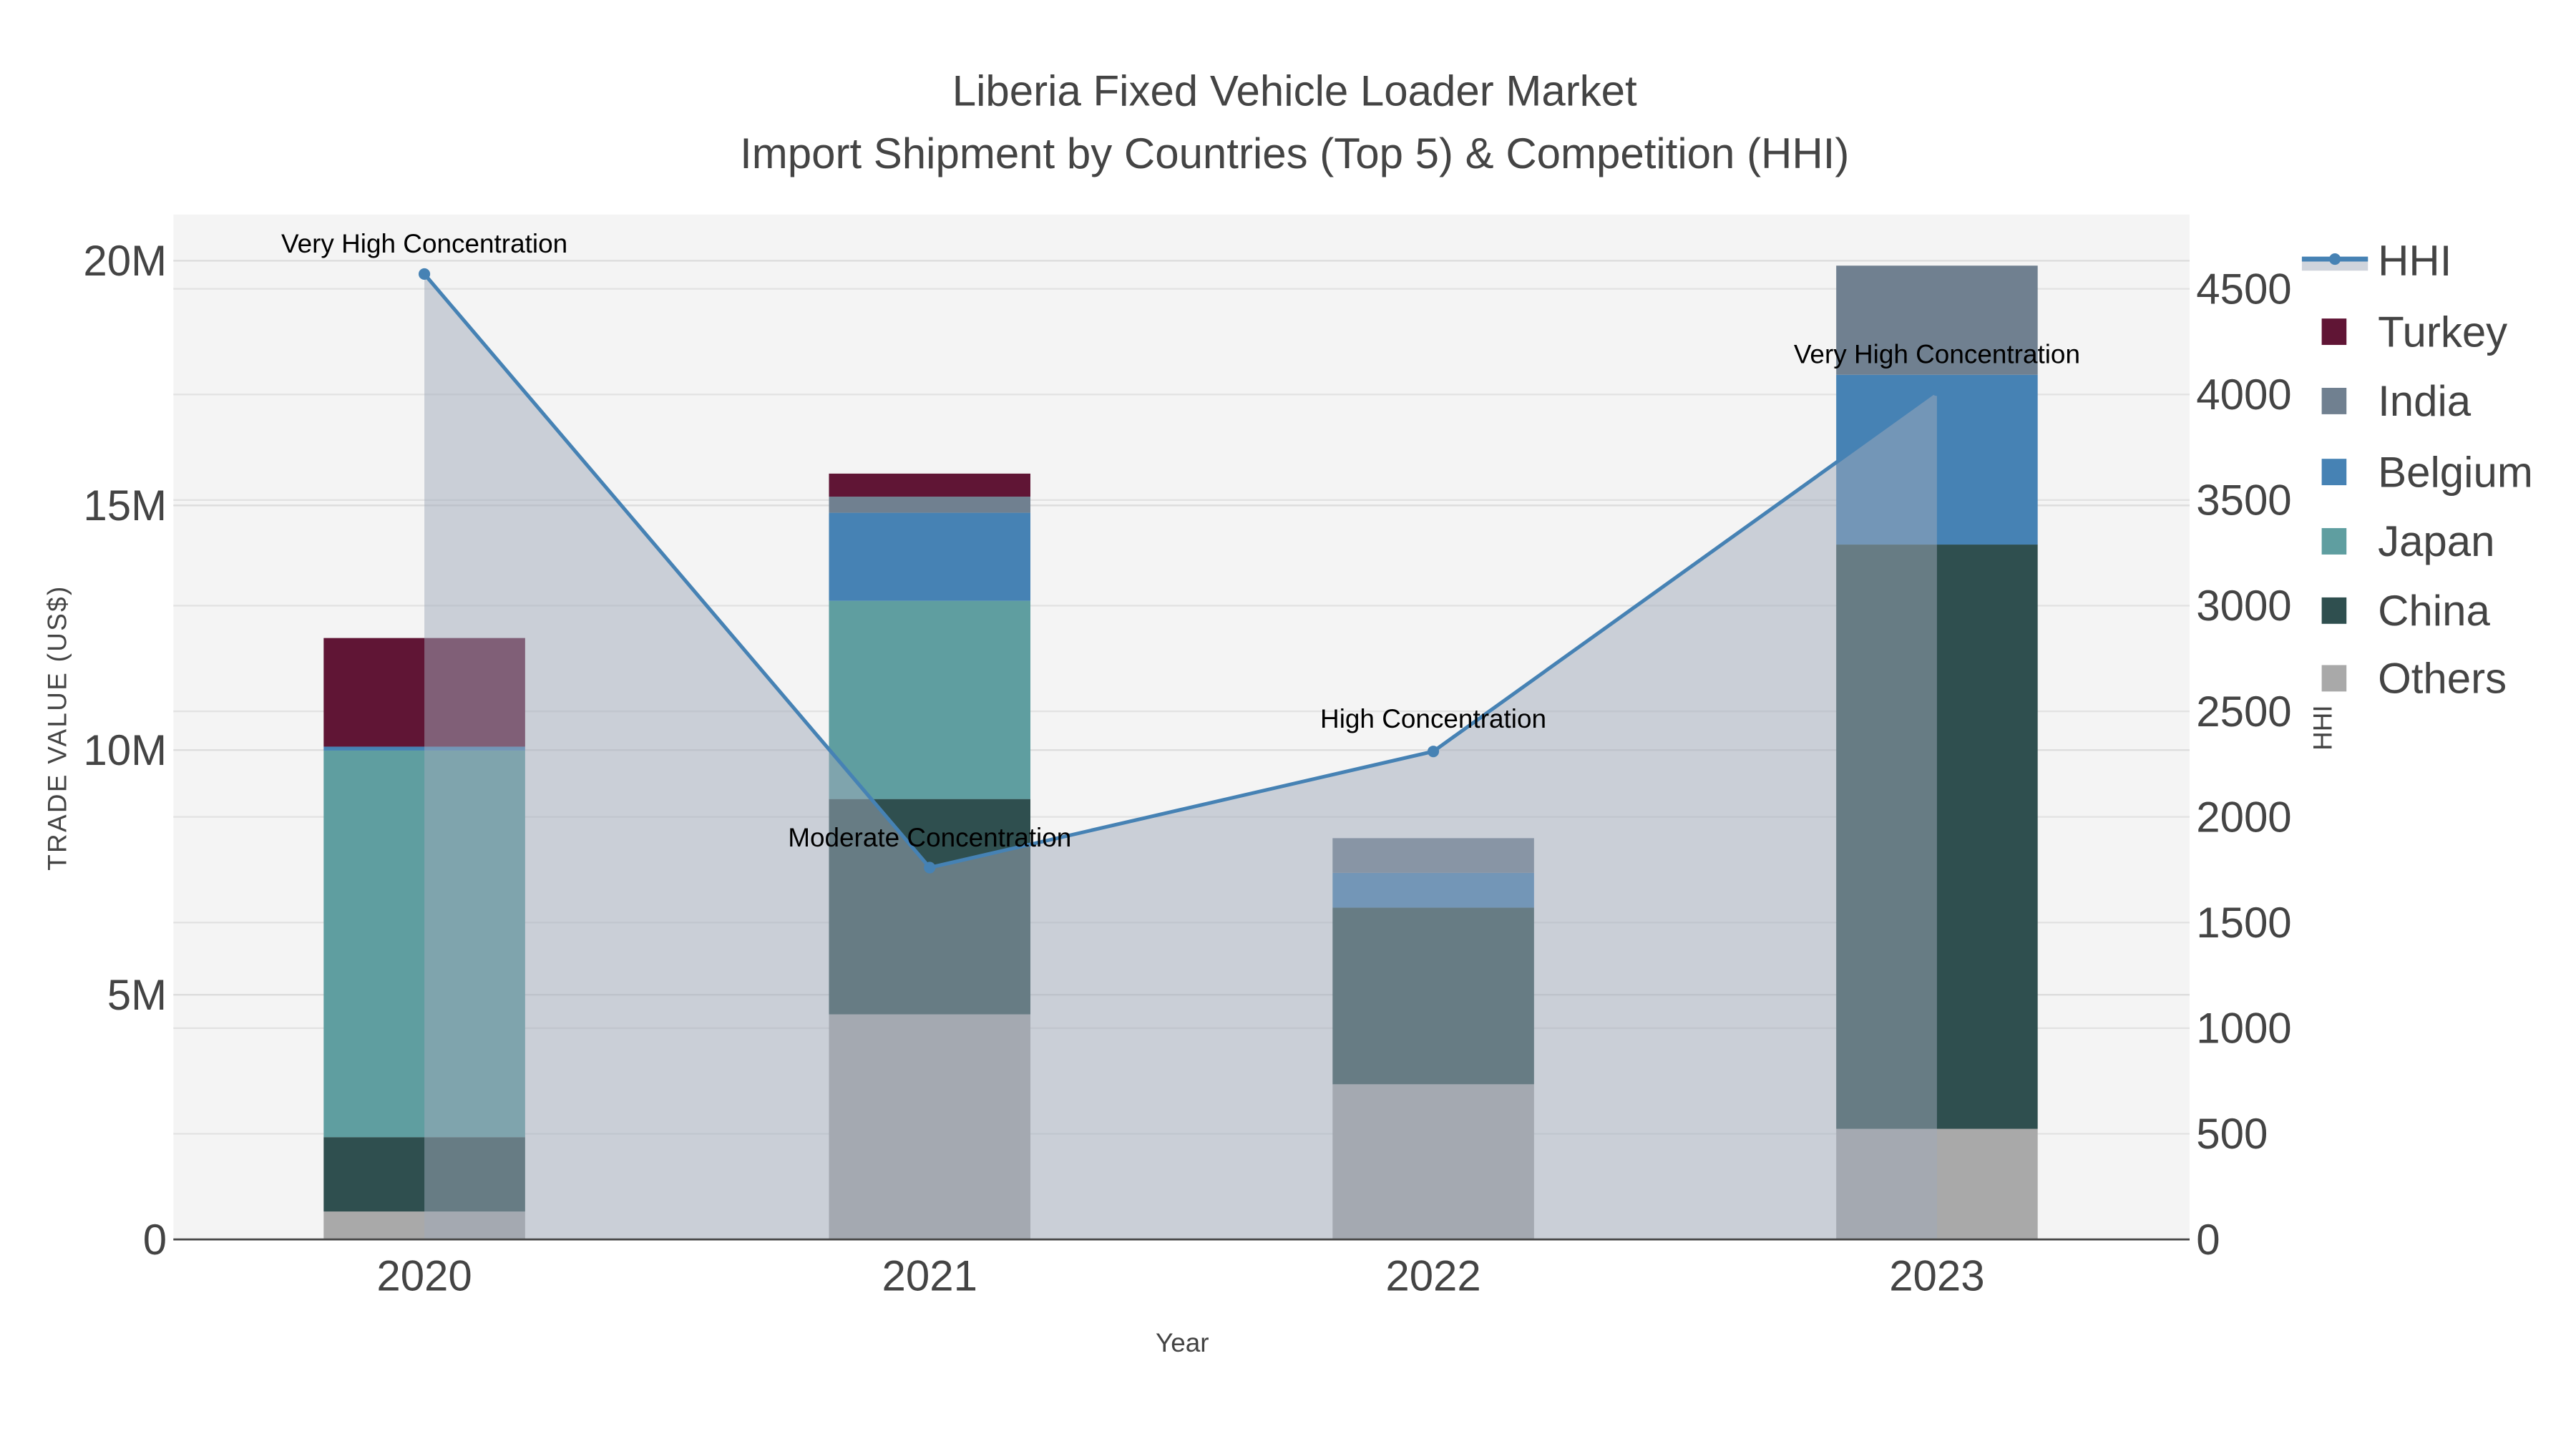 The height and width of the screenshot is (1449, 2576). Describe the element at coordinates (125, 261) in the screenshot. I see `y-tick-label: 20M` at that location.